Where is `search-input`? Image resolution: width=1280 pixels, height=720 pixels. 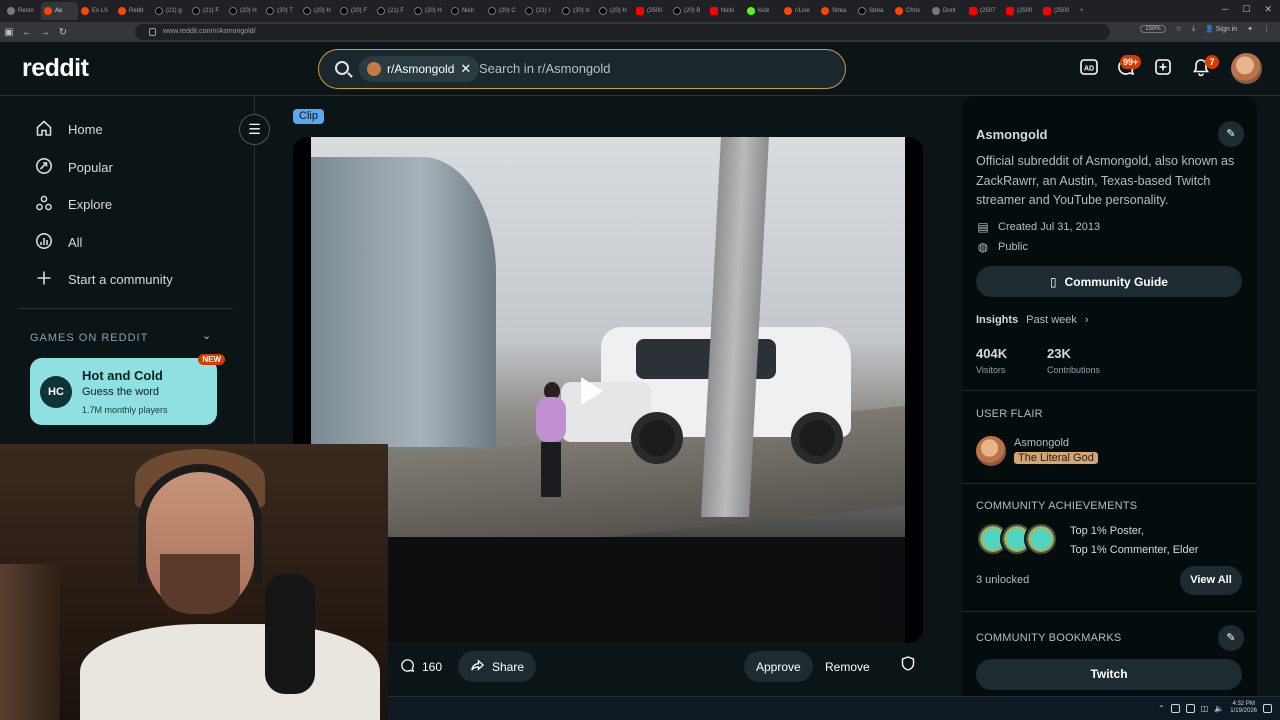 search-input is located at coordinates (649, 68).